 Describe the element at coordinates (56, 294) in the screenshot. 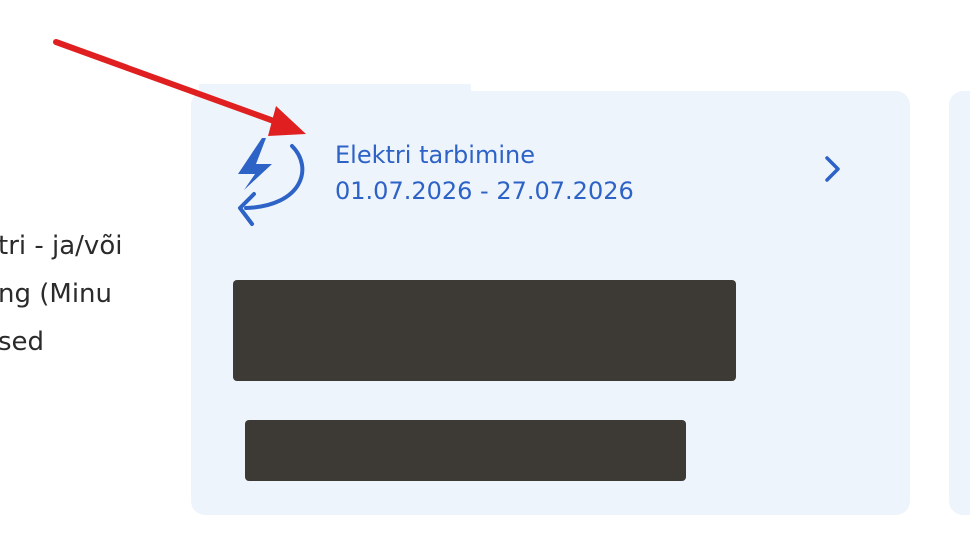

I see `description-line-2: ng (Minu` at that location.